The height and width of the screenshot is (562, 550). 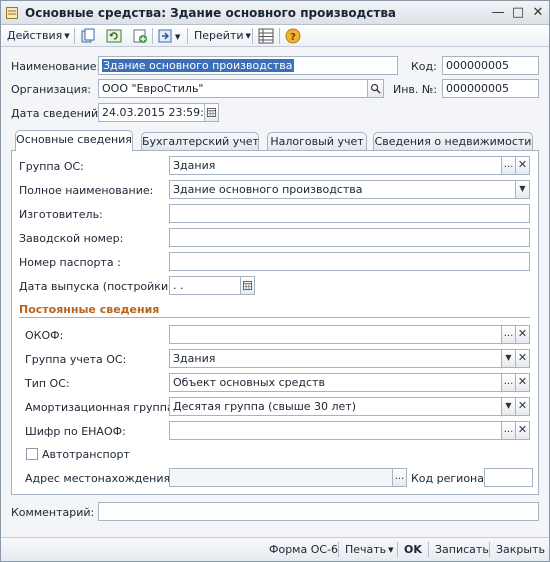 What do you see at coordinates (413, 549) in the screenshot?
I see `ok-button: OK` at bounding box center [413, 549].